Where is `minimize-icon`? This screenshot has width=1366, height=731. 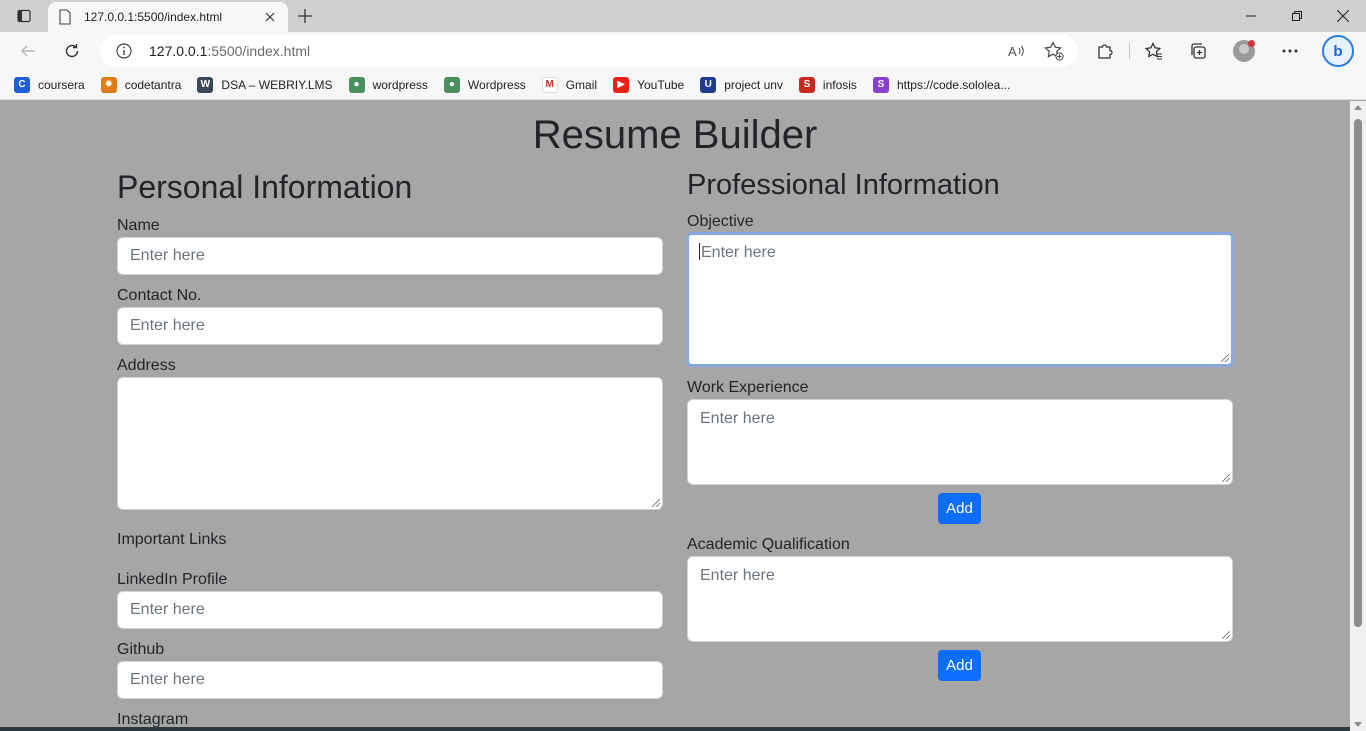
minimize-icon is located at coordinates (1251, 16).